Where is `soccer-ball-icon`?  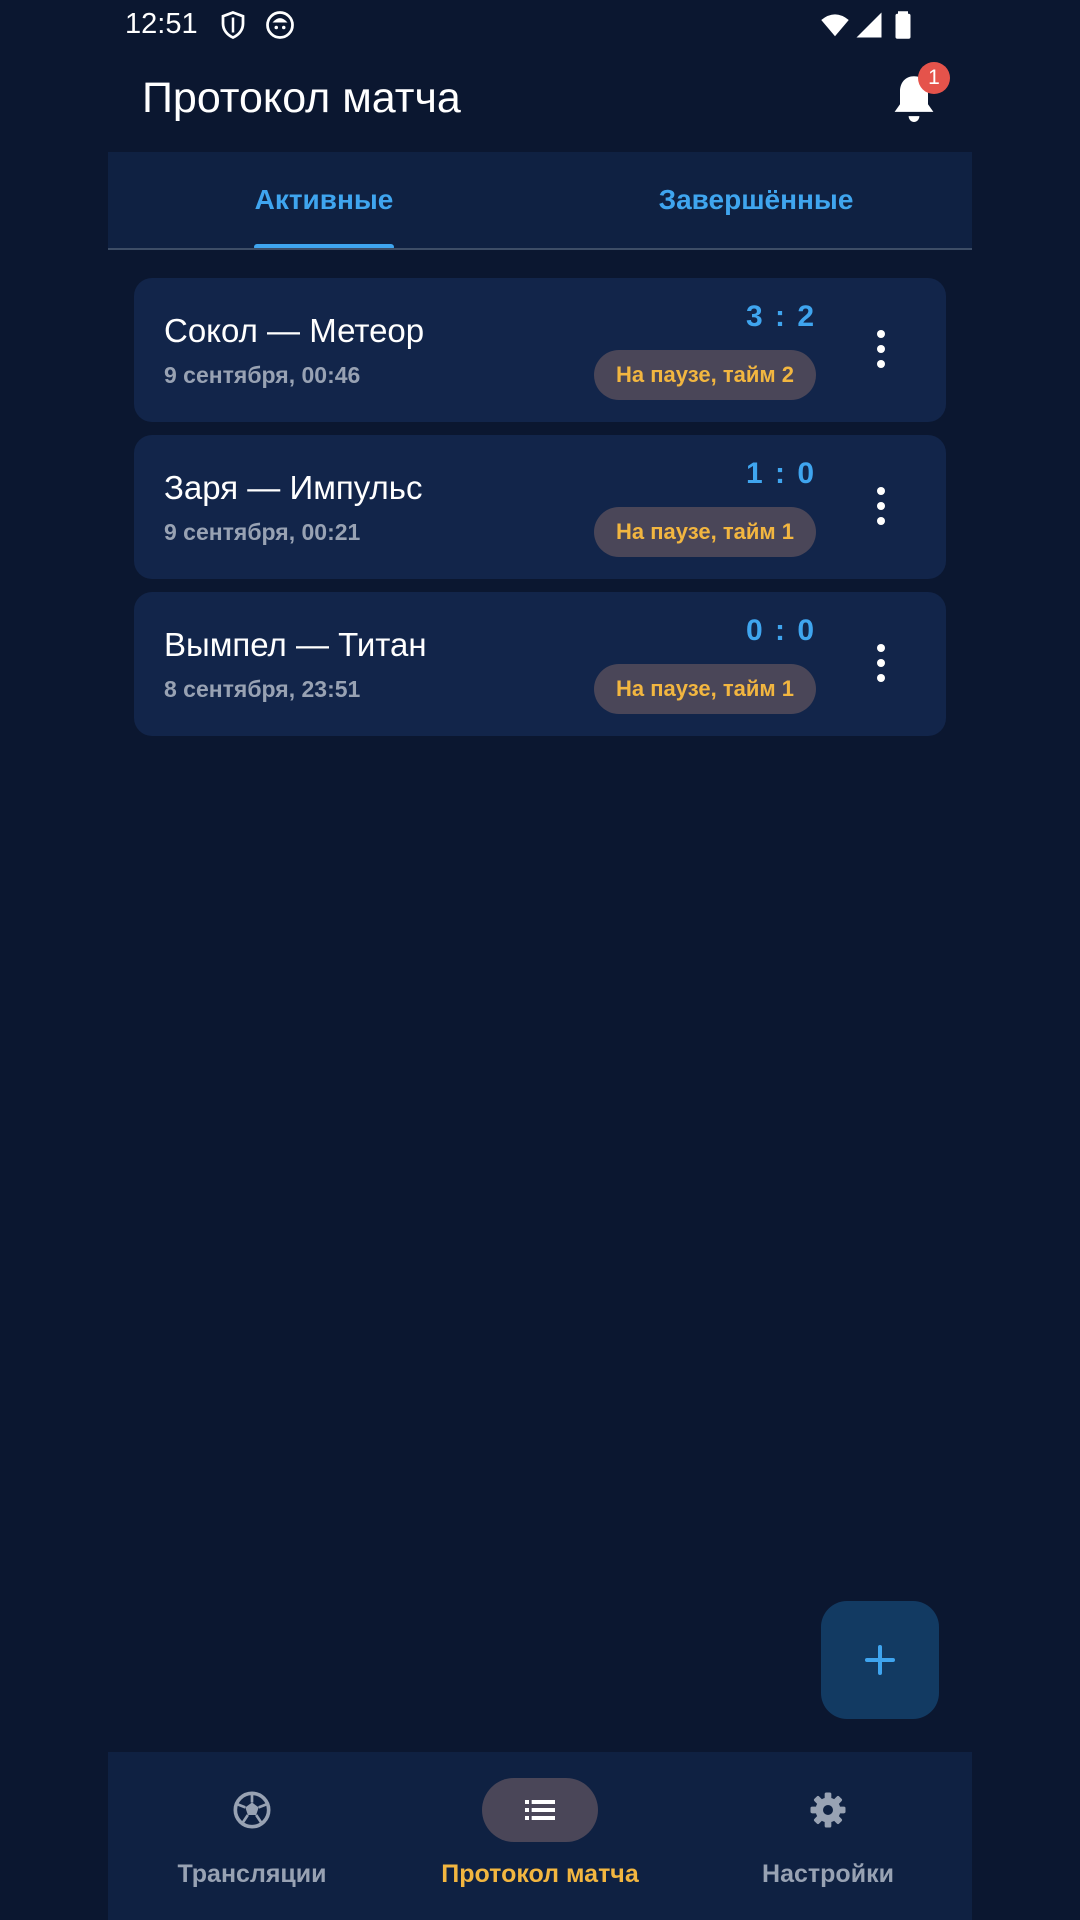
soccer-ball-icon is located at coordinates (252, 1810).